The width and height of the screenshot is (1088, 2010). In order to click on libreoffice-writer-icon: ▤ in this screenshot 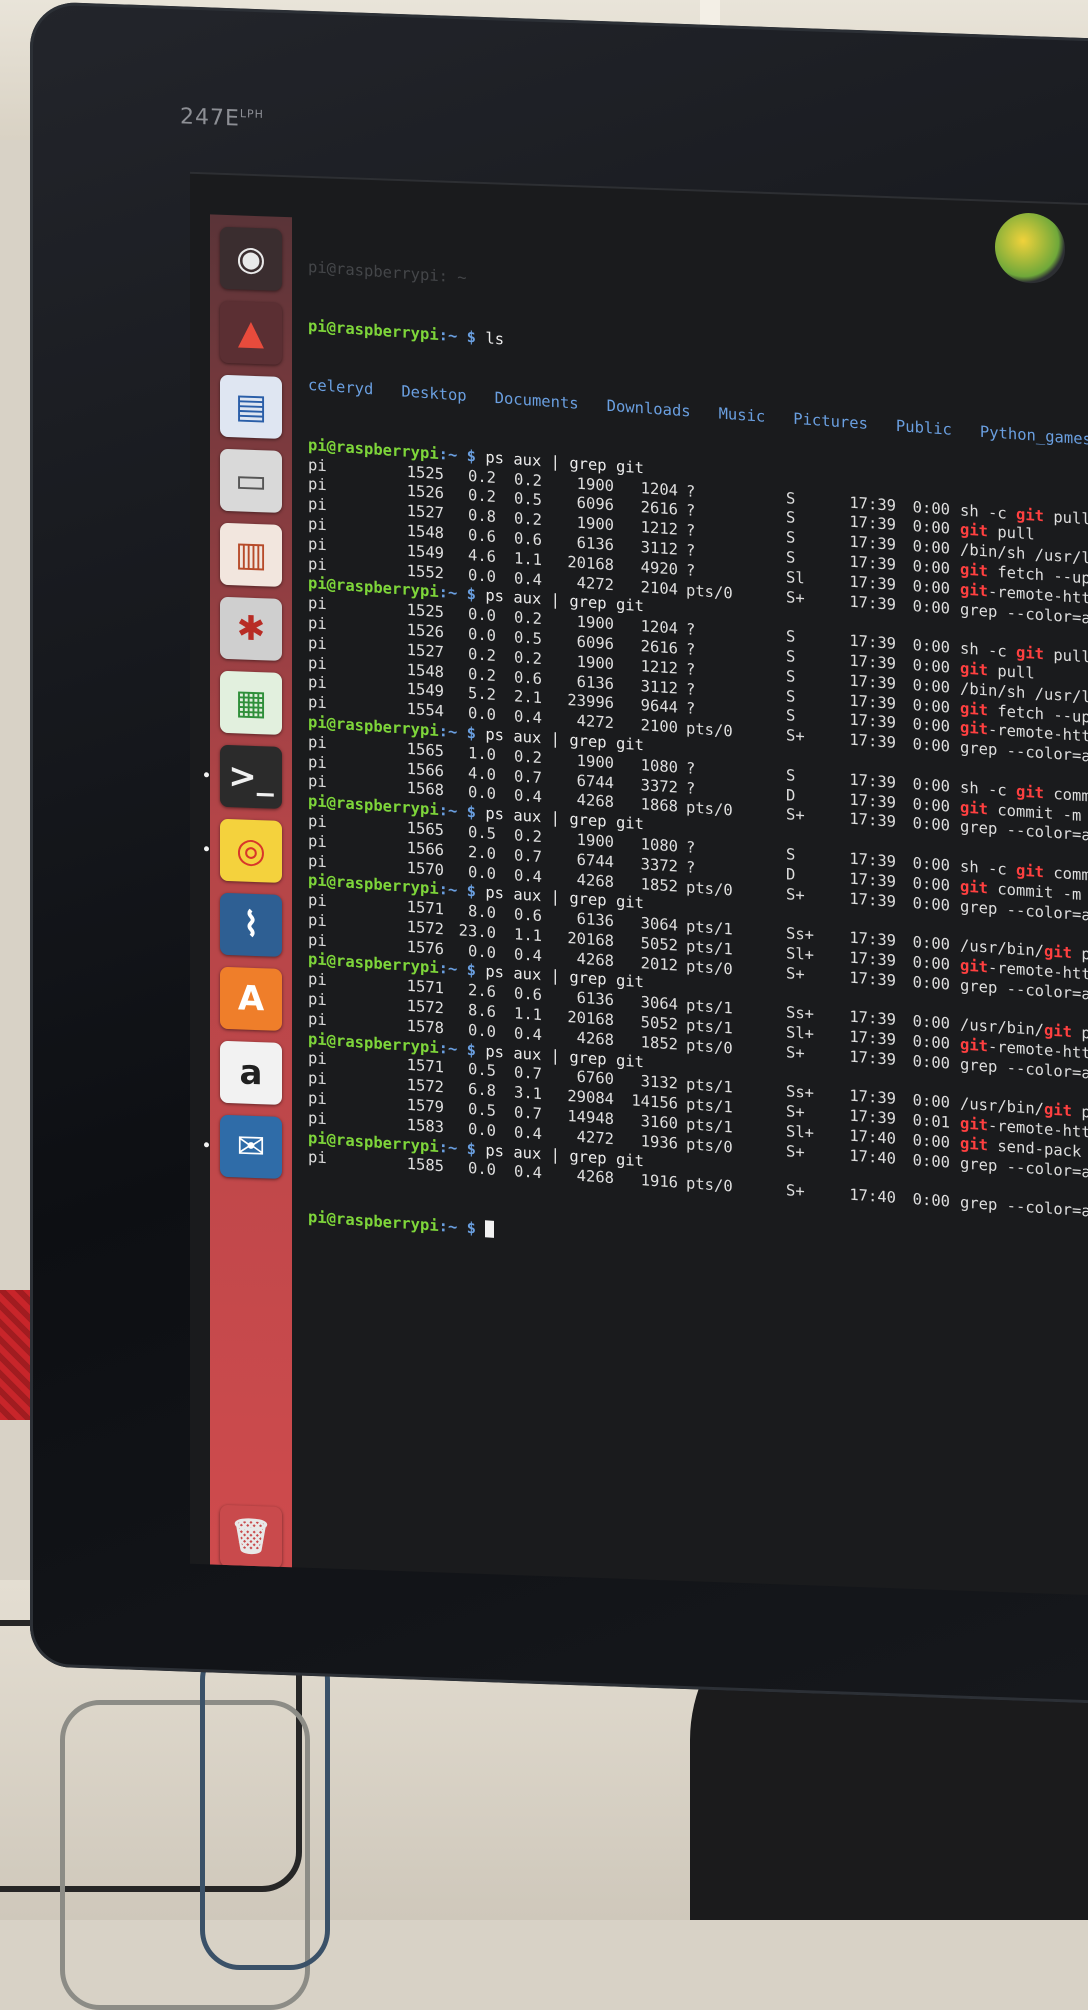, I will do `click(251, 406)`.